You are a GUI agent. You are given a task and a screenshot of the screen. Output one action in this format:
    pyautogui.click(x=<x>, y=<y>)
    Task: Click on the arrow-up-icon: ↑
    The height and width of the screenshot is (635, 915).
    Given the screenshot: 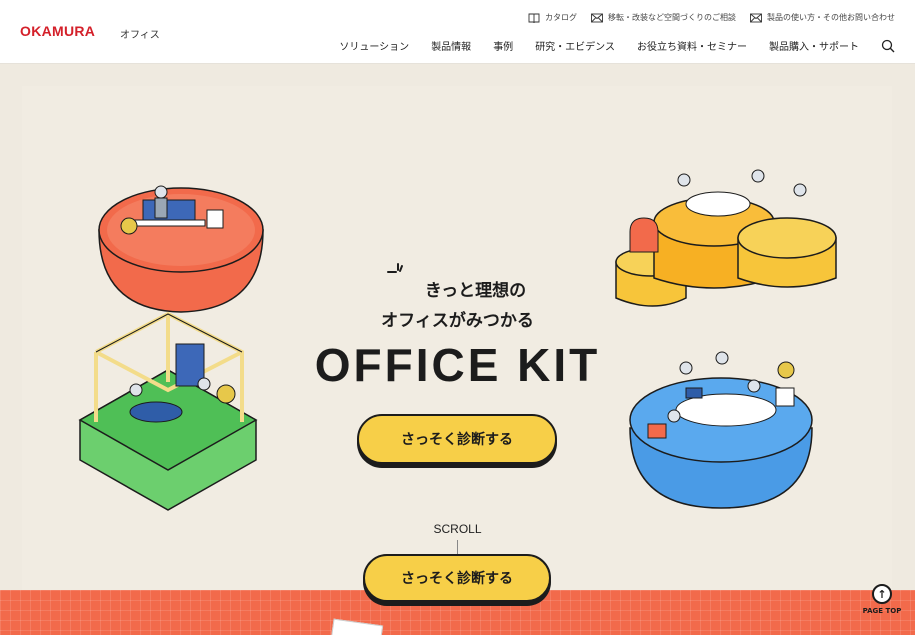 What is the action you would take?
    pyautogui.click(x=882, y=594)
    